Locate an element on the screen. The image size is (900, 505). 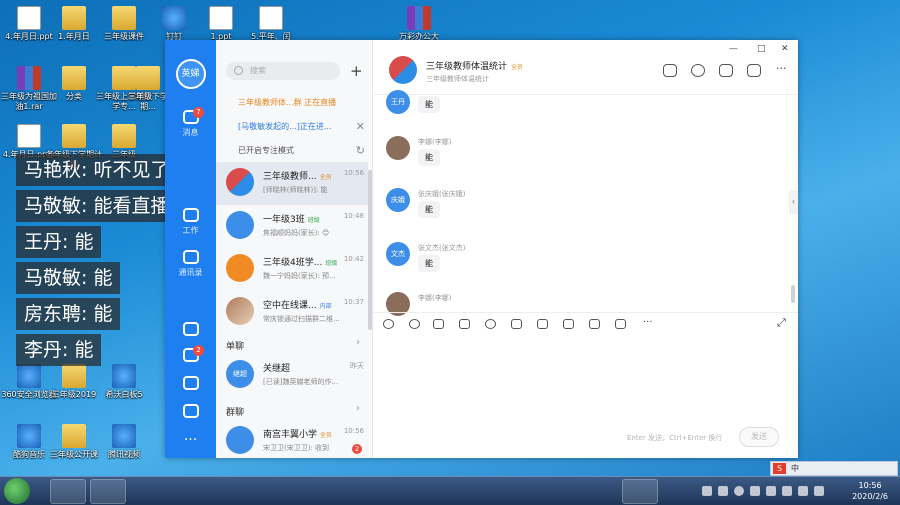
gif-icon is located at coordinates (388, 324).